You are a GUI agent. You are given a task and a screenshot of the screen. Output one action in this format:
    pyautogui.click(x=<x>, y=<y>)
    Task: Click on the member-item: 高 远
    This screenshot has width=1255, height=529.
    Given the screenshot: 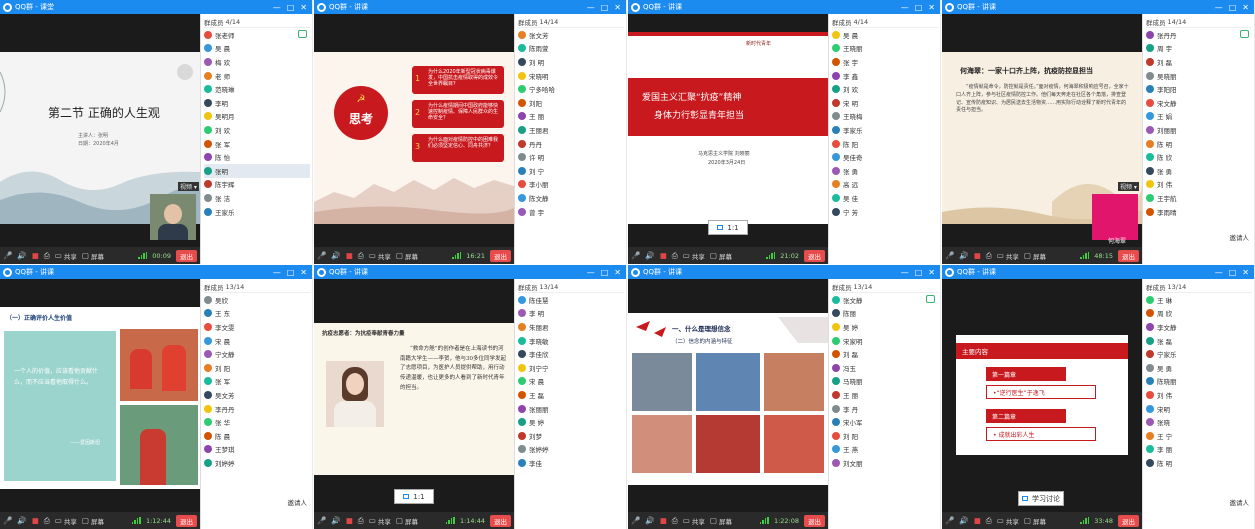 What is the action you would take?
    pyautogui.click(x=885, y=185)
    